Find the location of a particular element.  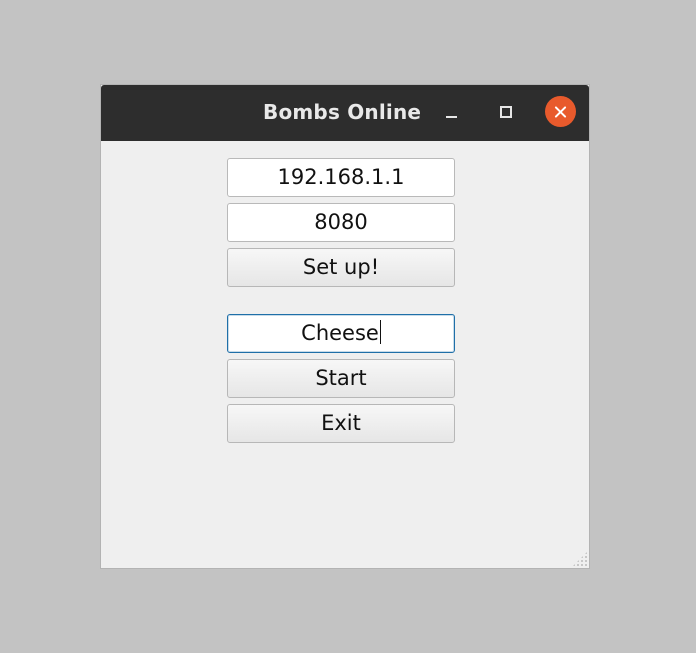

start-button: Start is located at coordinates (341, 378).